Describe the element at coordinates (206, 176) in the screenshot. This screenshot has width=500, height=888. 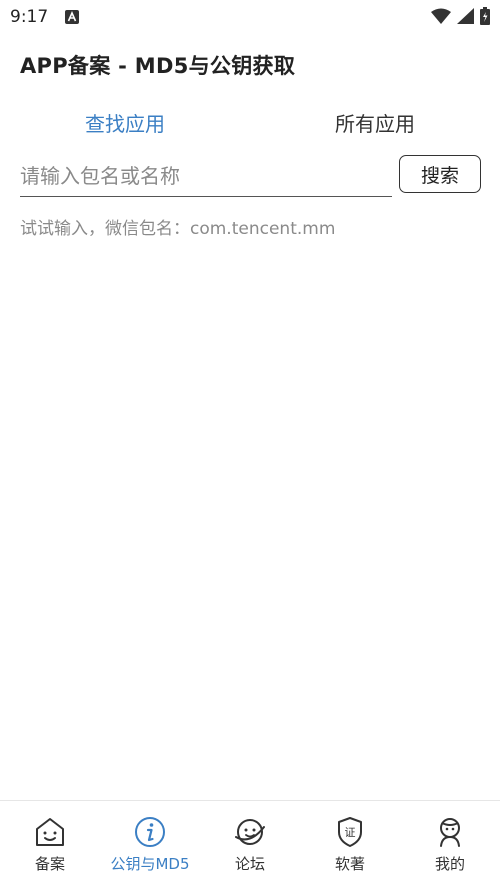
I see `search-input` at that location.